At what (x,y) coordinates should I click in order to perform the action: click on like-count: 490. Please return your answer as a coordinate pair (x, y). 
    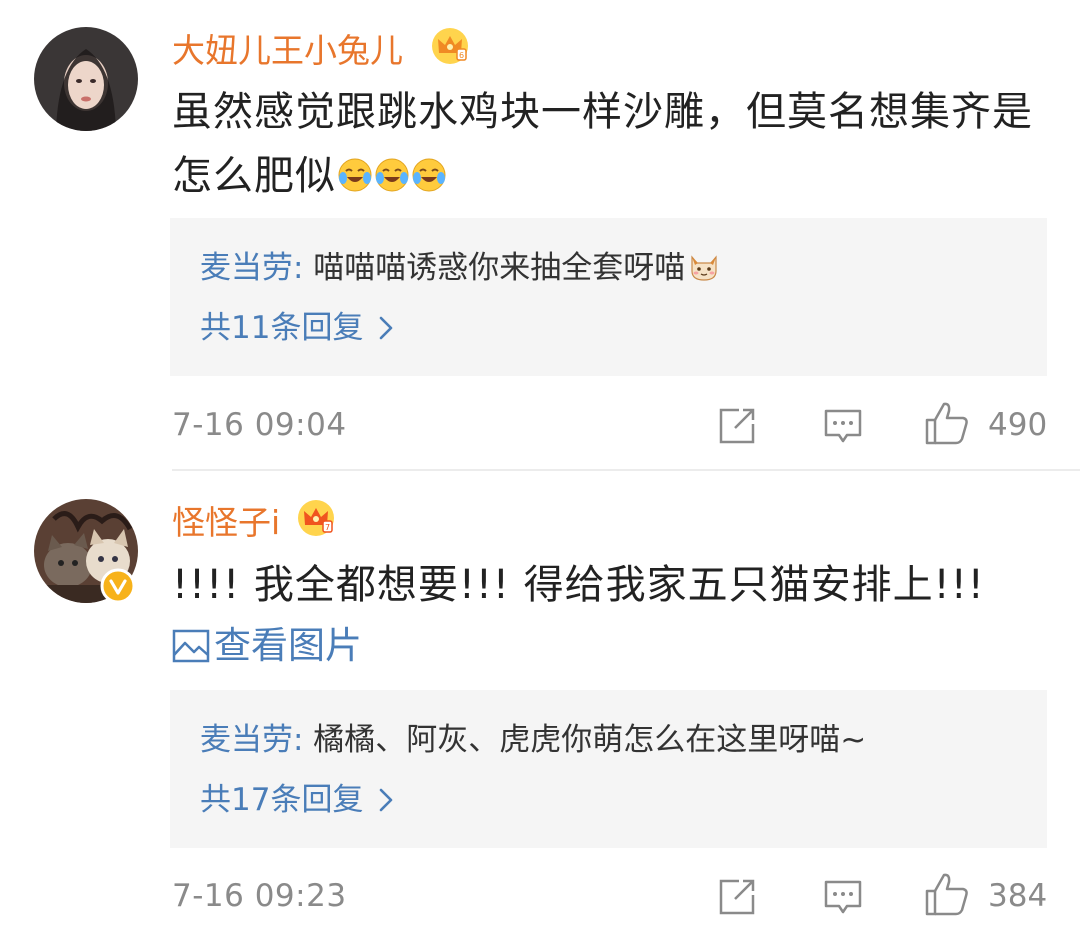
    Looking at the image, I should click on (1018, 425).